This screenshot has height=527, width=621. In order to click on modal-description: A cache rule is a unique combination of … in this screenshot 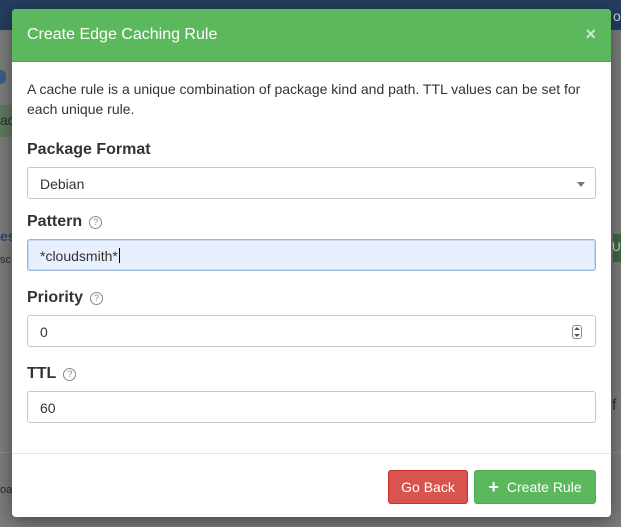, I will do `click(304, 99)`.